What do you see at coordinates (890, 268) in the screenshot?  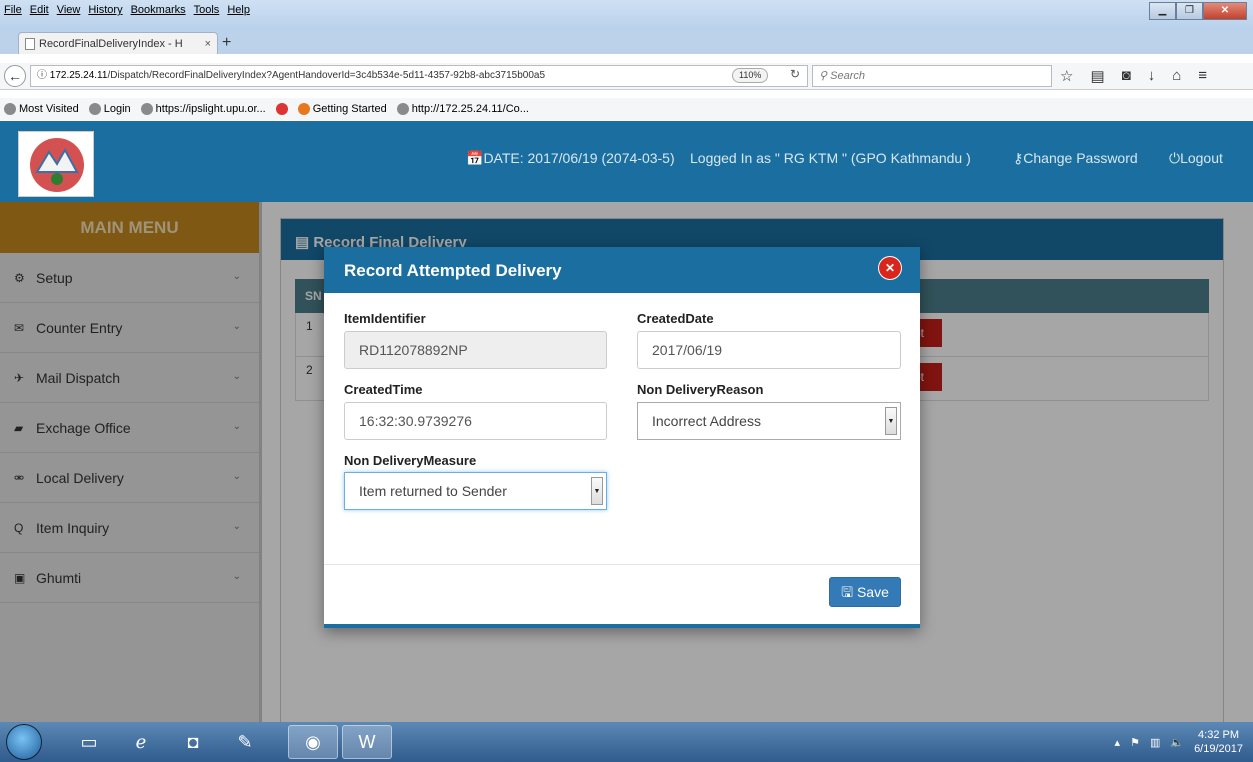 I see `close-icon: ✕` at bounding box center [890, 268].